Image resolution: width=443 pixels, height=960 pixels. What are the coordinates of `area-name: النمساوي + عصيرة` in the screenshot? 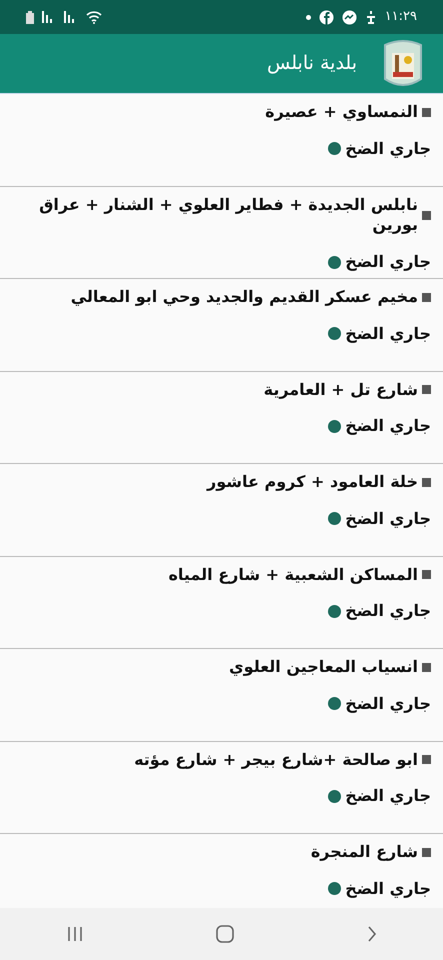 It's located at (341, 112).